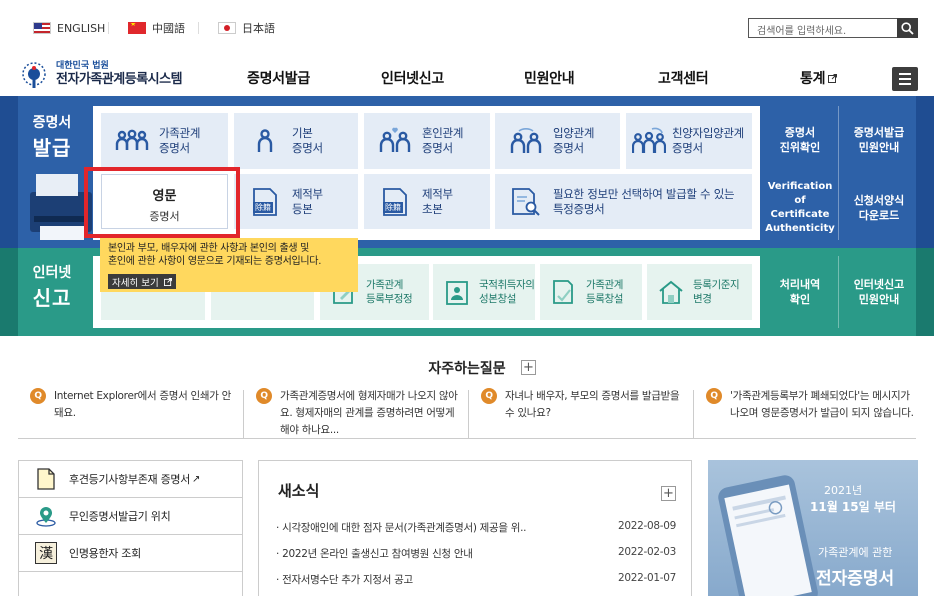 The height and width of the screenshot is (596, 934). What do you see at coordinates (802, 31) in the screenshot?
I see `search-placeholder: 검색어를 입력하세요.` at bounding box center [802, 31].